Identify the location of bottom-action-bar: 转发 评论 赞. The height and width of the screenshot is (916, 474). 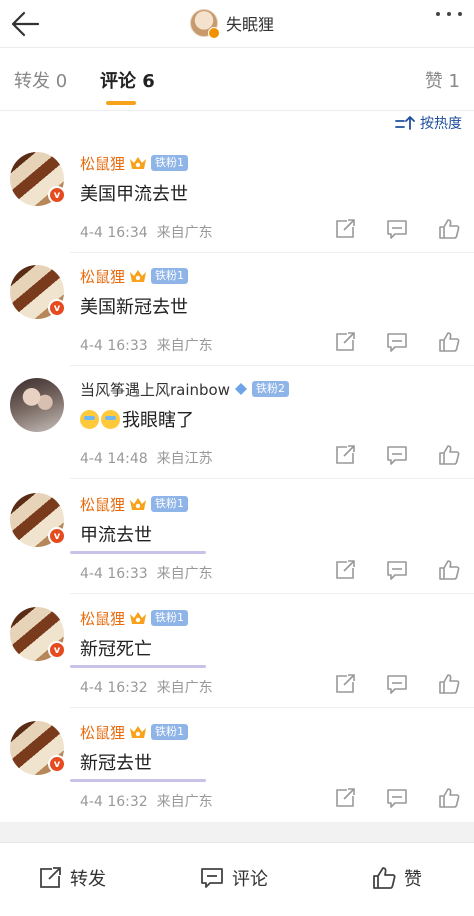
(237, 879).